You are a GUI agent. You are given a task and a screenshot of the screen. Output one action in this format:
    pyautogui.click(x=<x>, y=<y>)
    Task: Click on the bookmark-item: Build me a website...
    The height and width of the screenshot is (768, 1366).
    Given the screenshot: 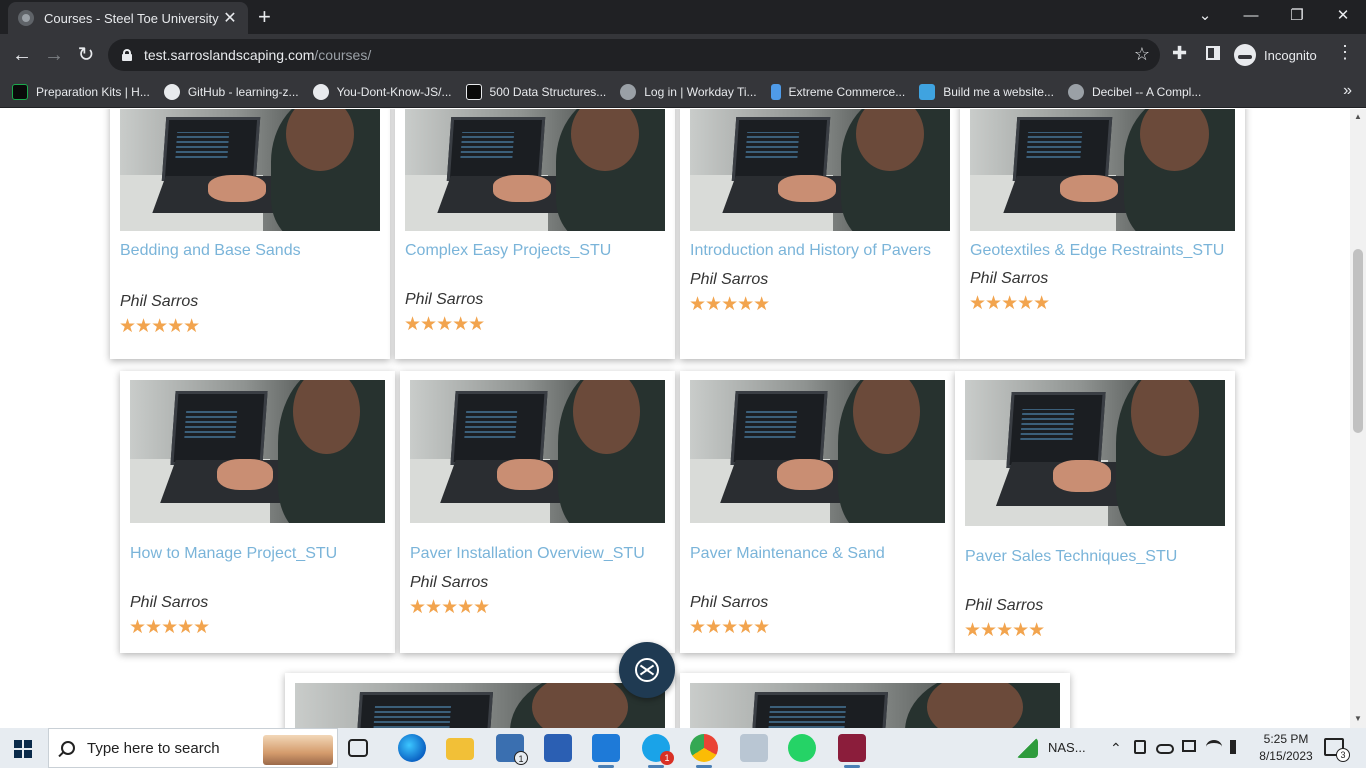 What is the action you would take?
    pyautogui.click(x=986, y=91)
    